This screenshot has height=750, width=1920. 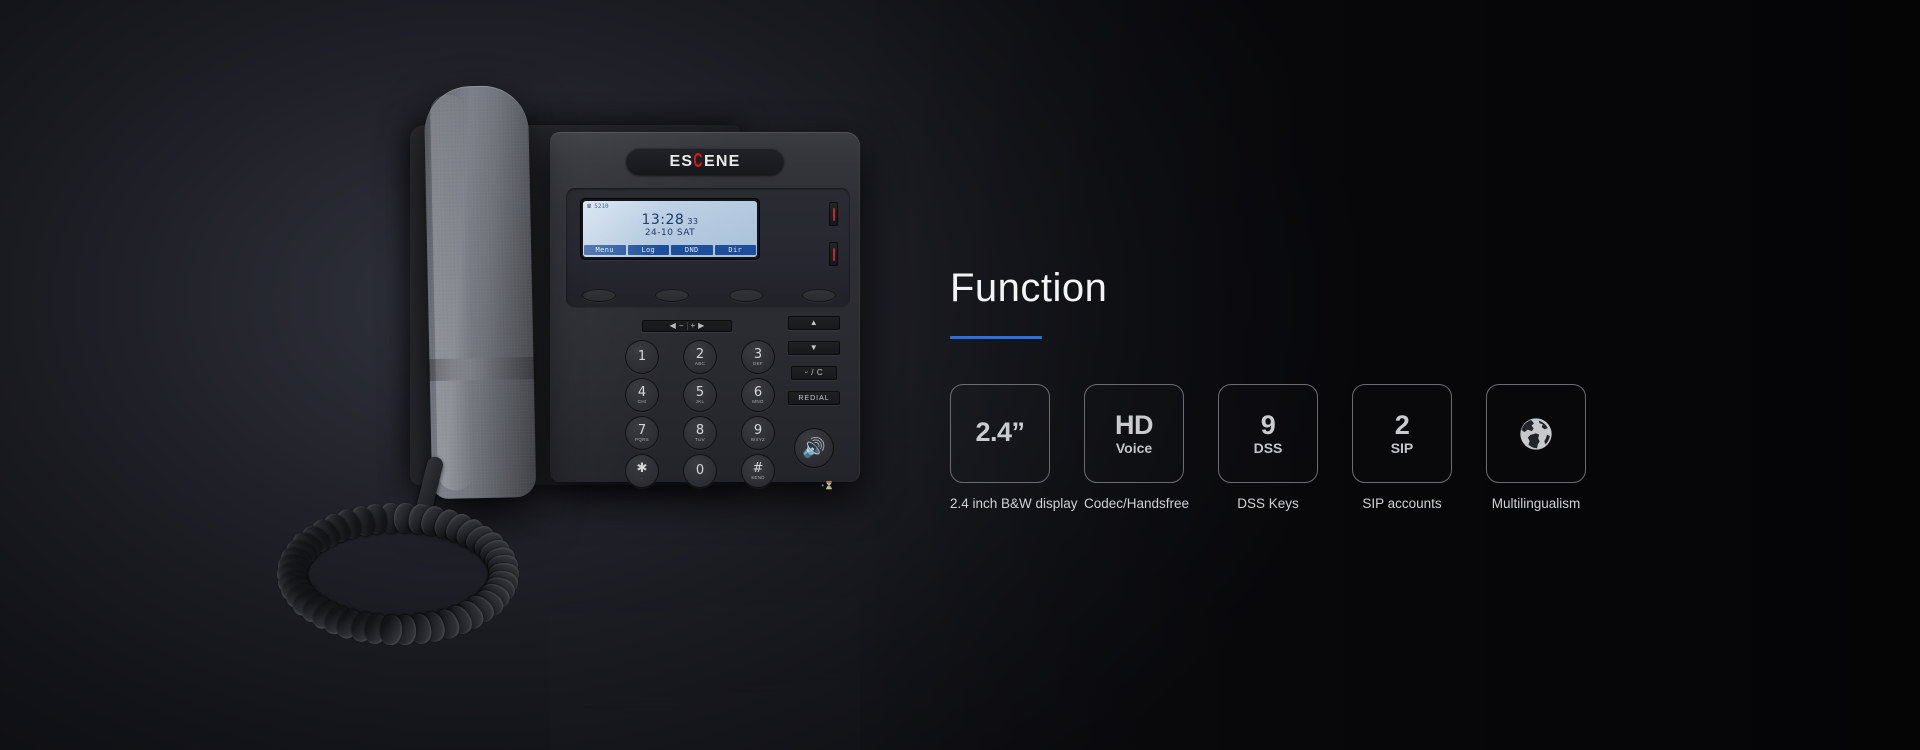 I want to click on feature-card-codec: HD Voice, so click(x=1134, y=433).